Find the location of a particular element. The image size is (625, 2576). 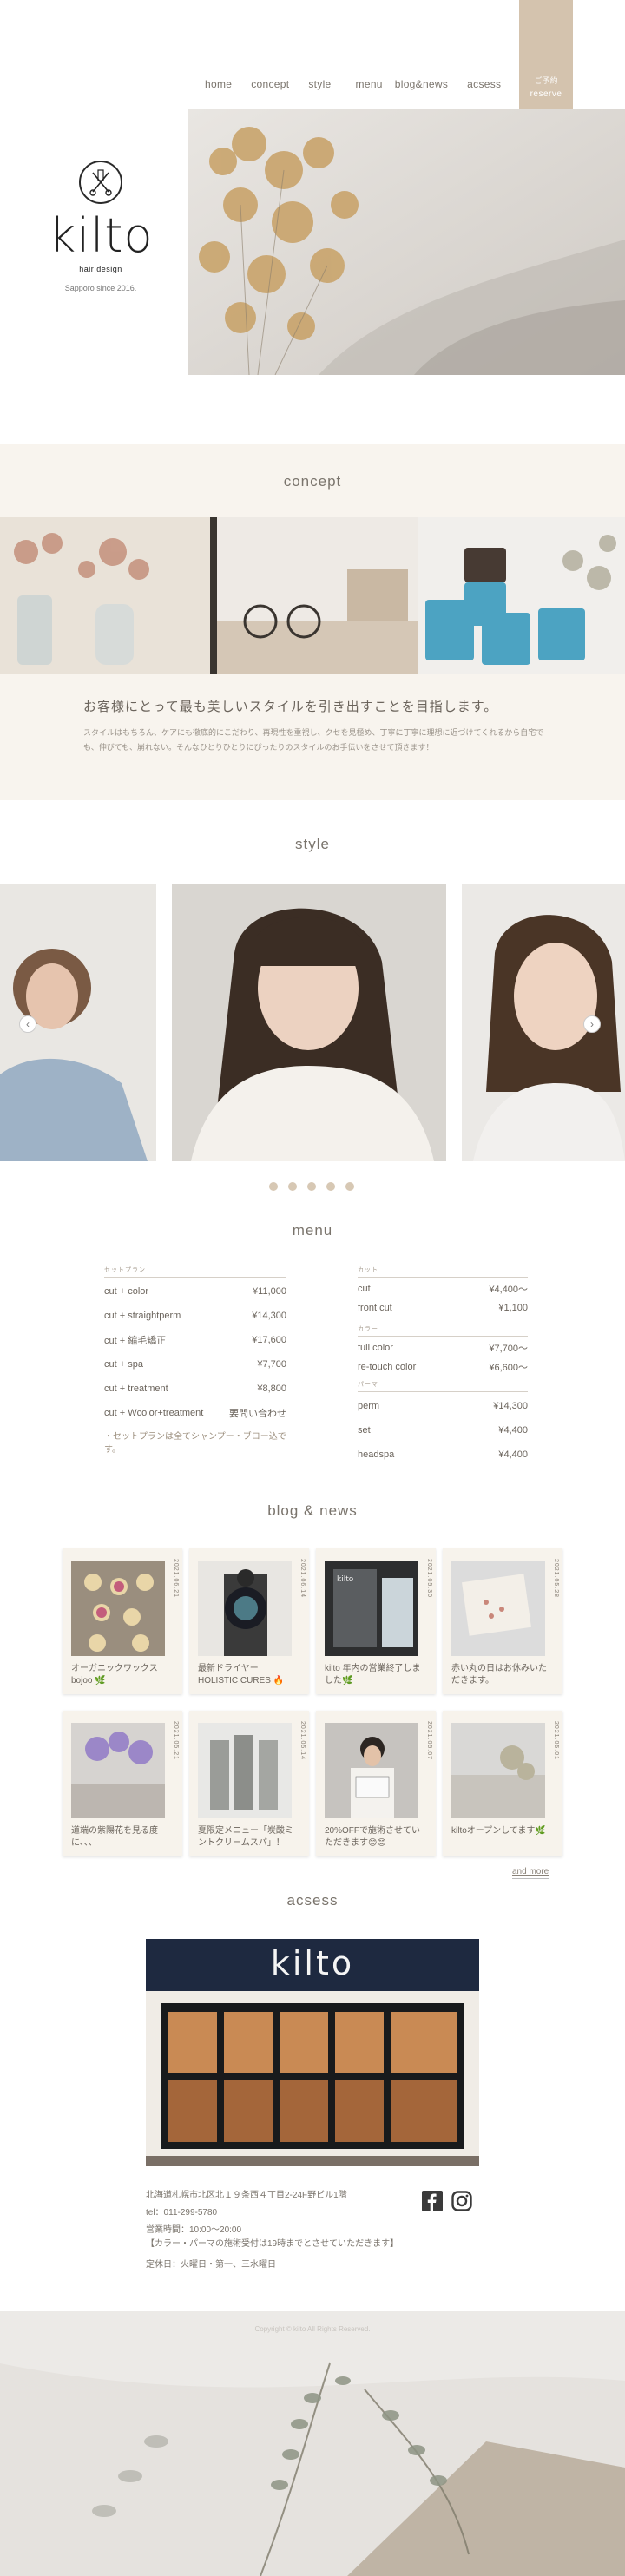

nav-home: home is located at coordinates (218, 84).